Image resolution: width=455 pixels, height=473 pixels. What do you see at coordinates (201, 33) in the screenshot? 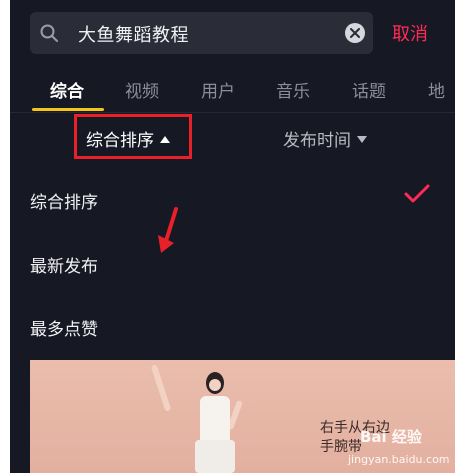
I see `search-input: 大鱼舞蹈教程` at bounding box center [201, 33].